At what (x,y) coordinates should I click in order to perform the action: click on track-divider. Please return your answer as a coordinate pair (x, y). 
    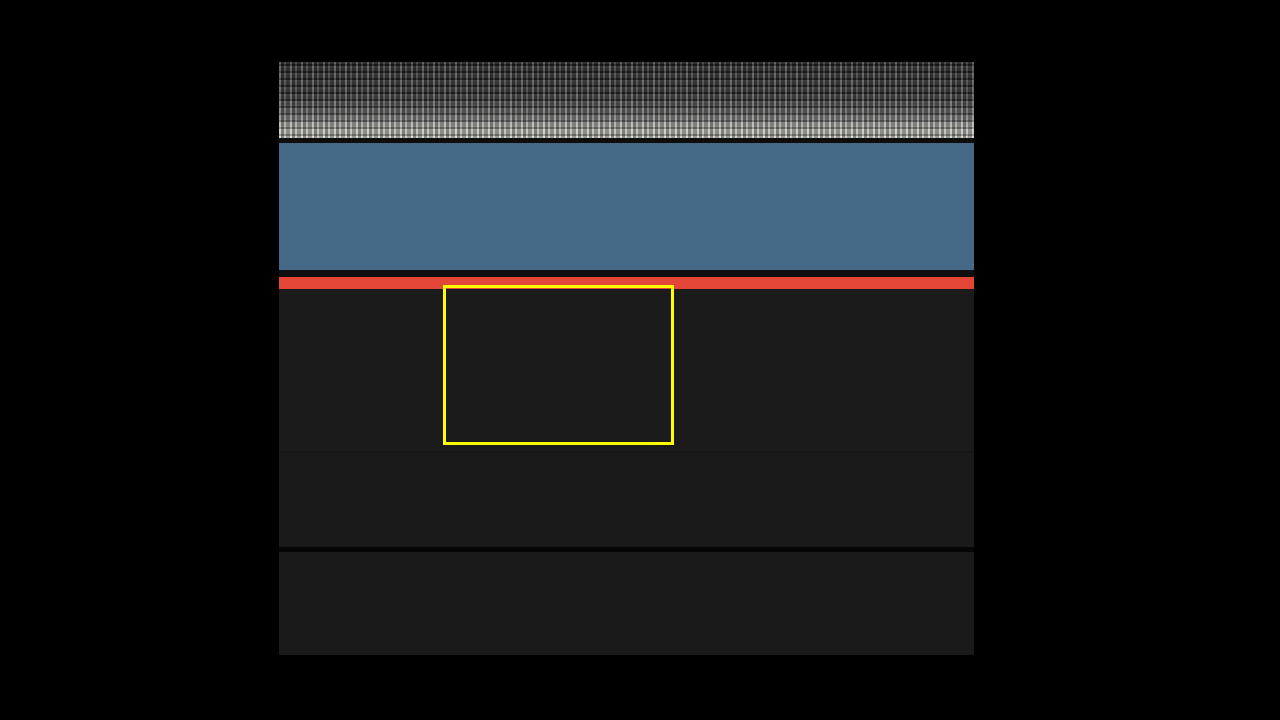
    Looking at the image, I should click on (626, 273).